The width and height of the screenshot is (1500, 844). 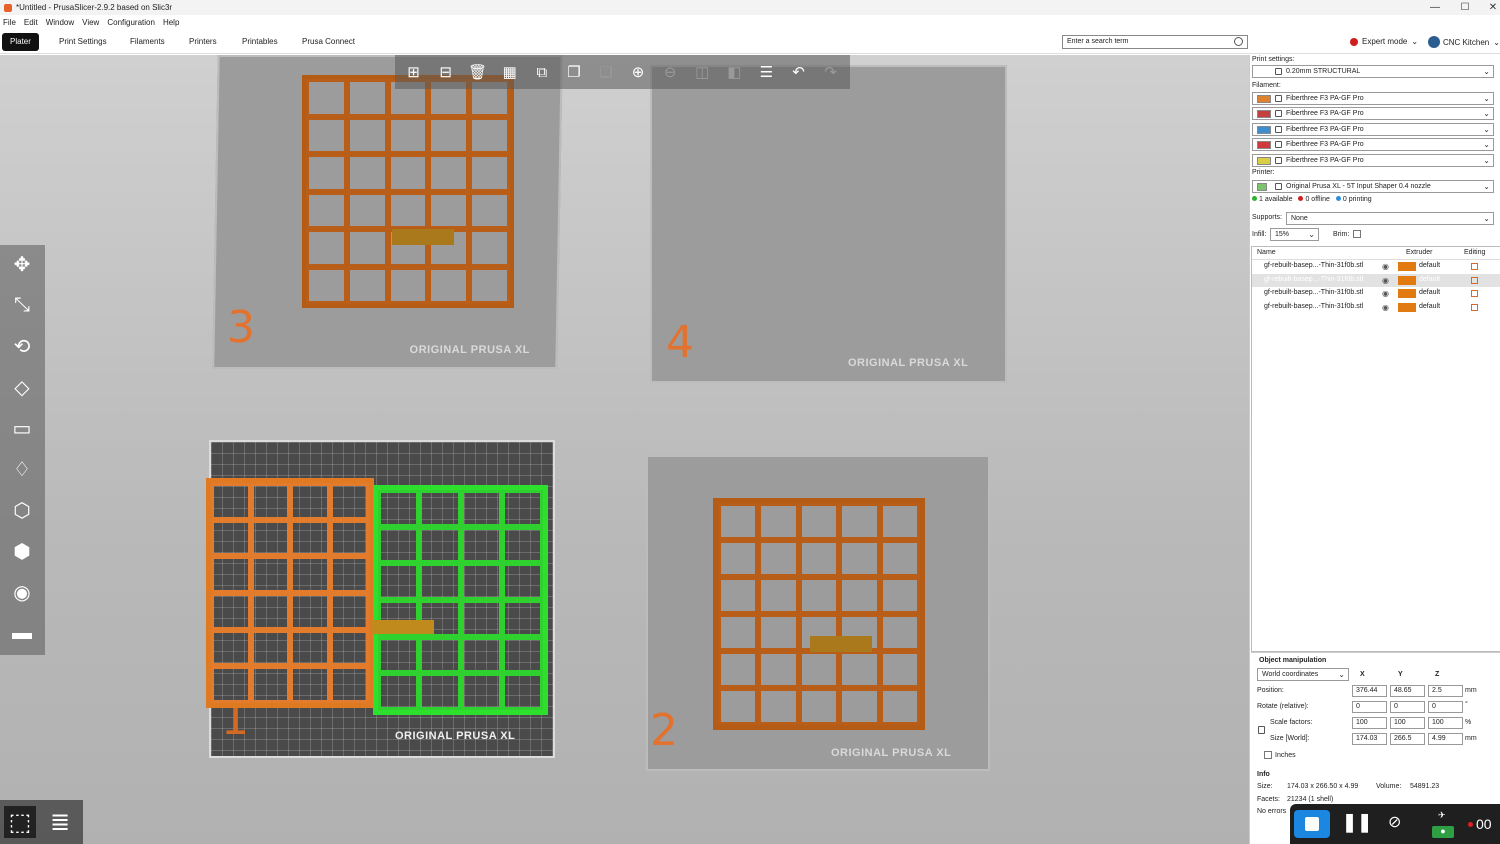 What do you see at coordinates (1407, 707) in the screenshot?
I see `rotate-y-input: 0` at bounding box center [1407, 707].